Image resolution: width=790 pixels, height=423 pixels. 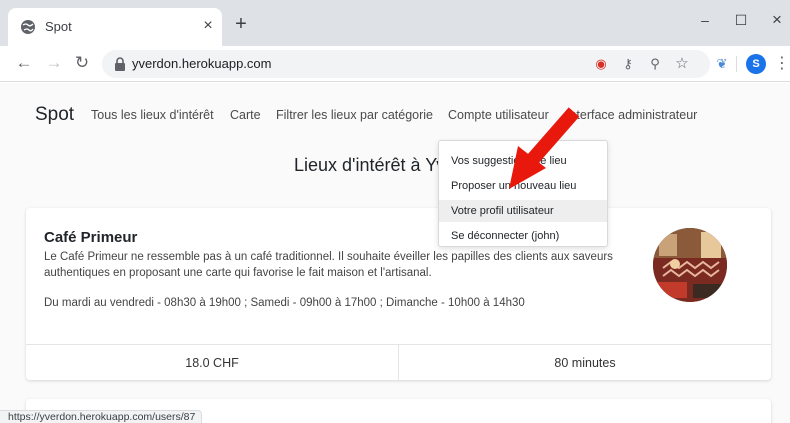 What do you see at coordinates (776, 20) in the screenshot?
I see `window-close-button: ×` at bounding box center [776, 20].